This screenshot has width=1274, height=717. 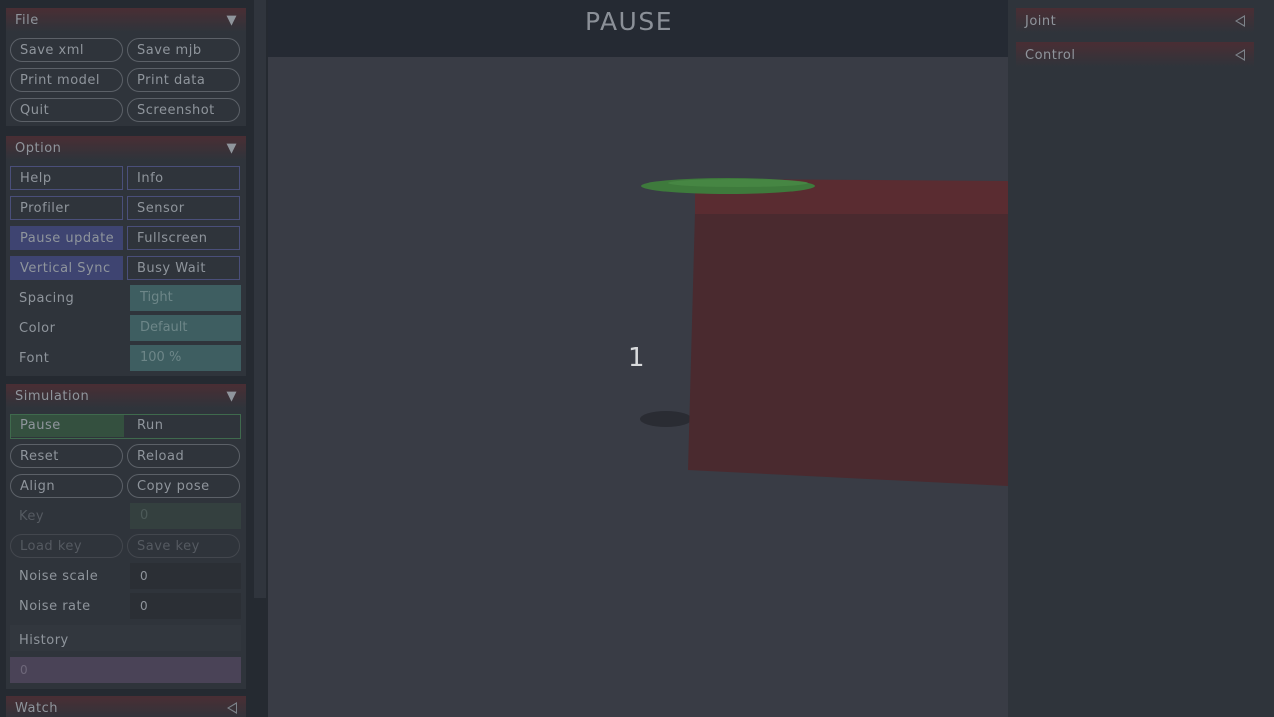 I want to click on vertical-sync-toggle: Vertical Sync, so click(x=66, y=268).